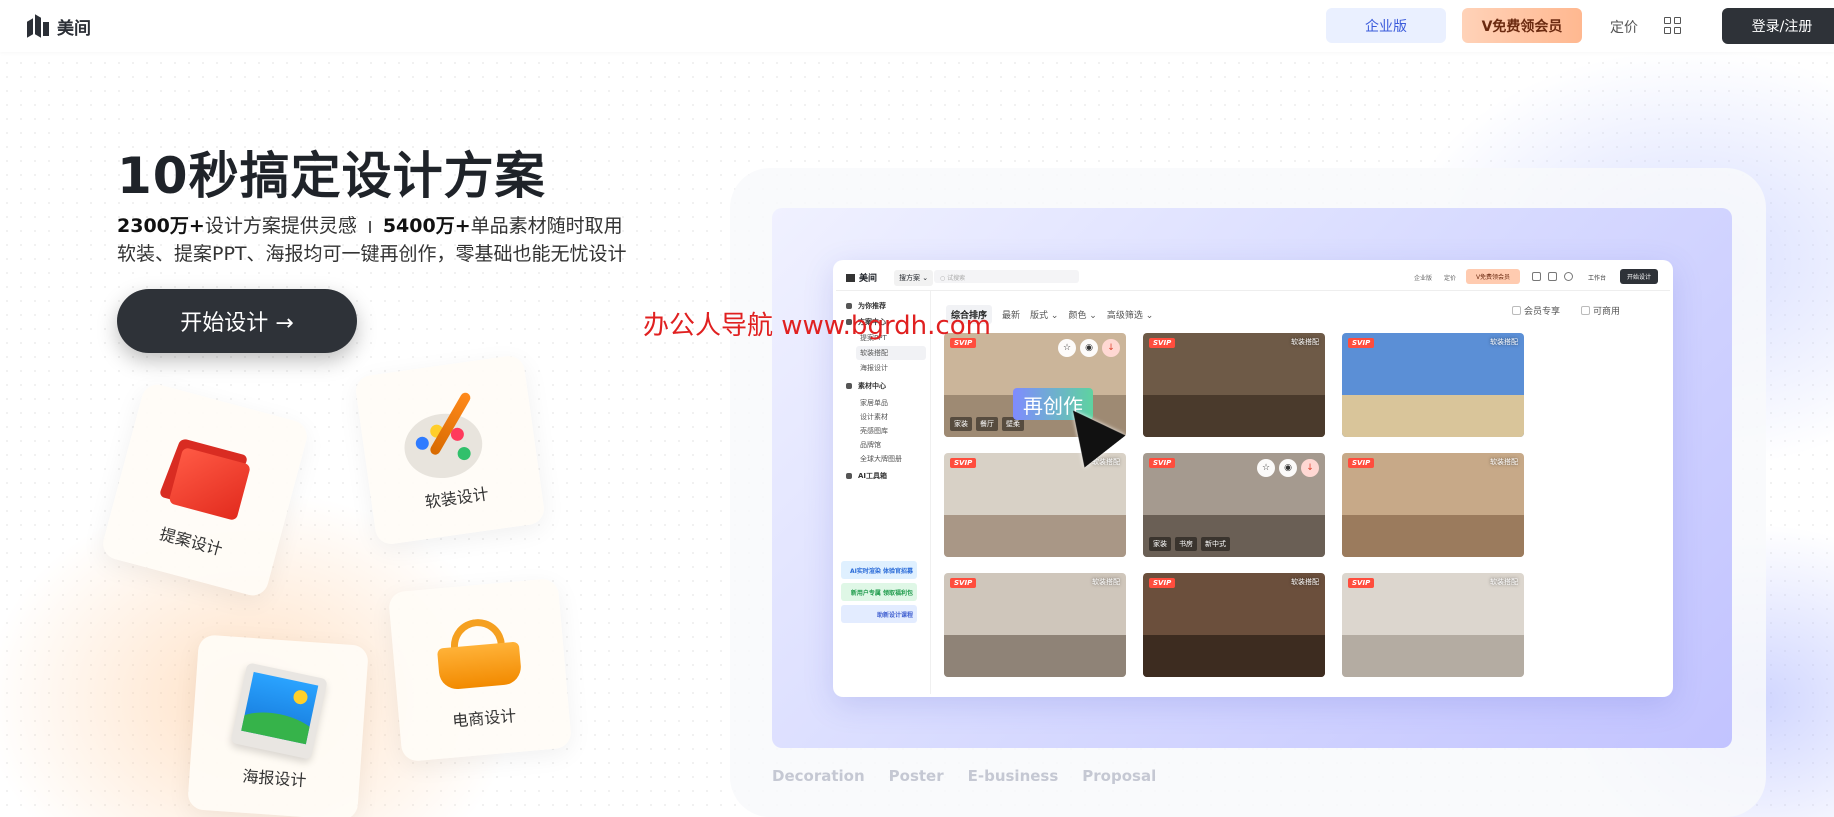  I want to click on filter-latest: 最新, so click(1011, 316).